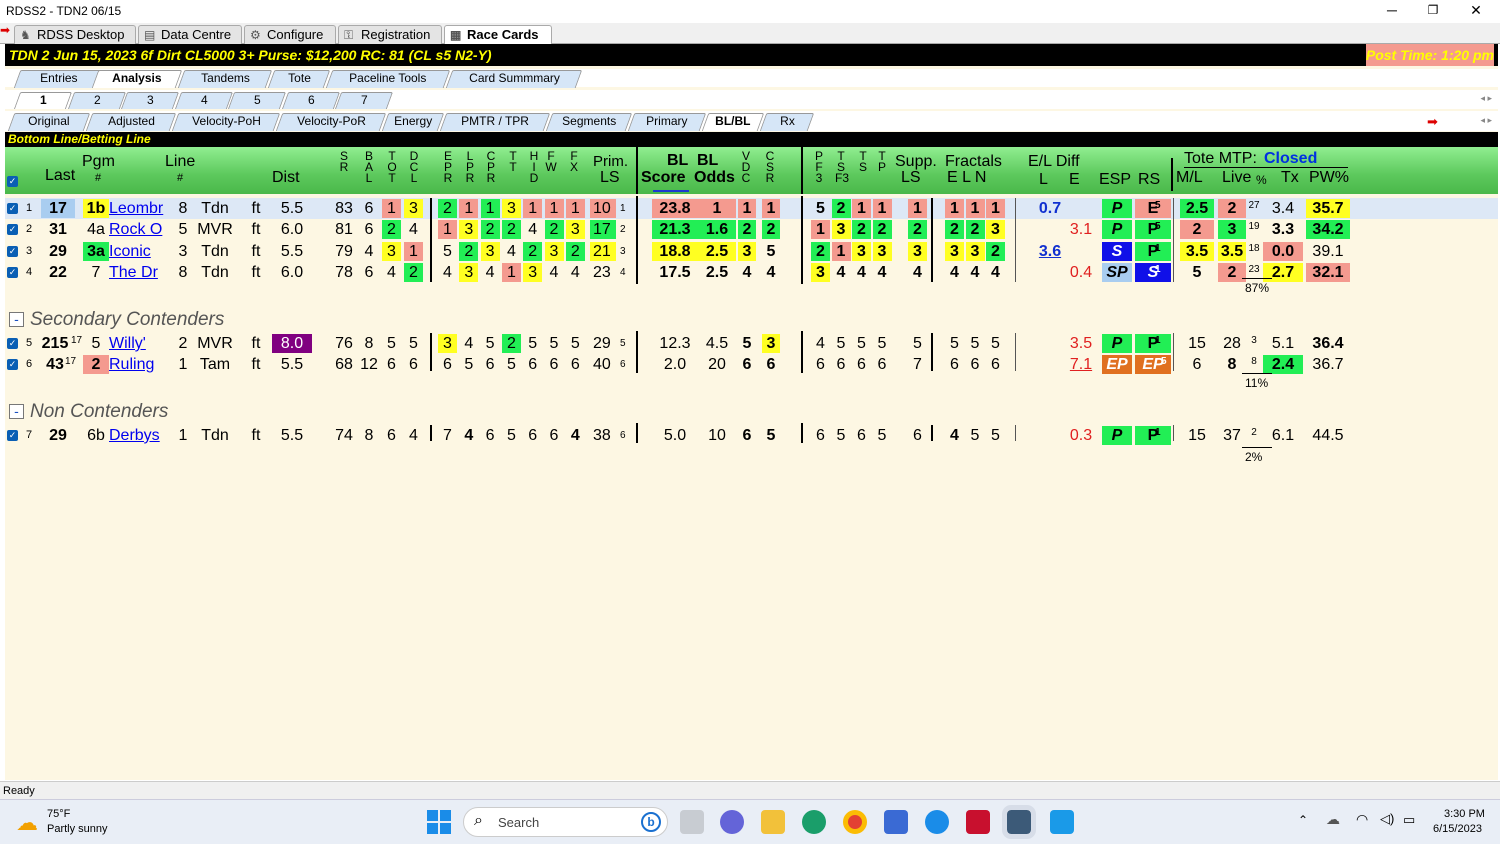 The height and width of the screenshot is (844, 1500). I want to click on search-box: ⌕ Search b, so click(565, 822).